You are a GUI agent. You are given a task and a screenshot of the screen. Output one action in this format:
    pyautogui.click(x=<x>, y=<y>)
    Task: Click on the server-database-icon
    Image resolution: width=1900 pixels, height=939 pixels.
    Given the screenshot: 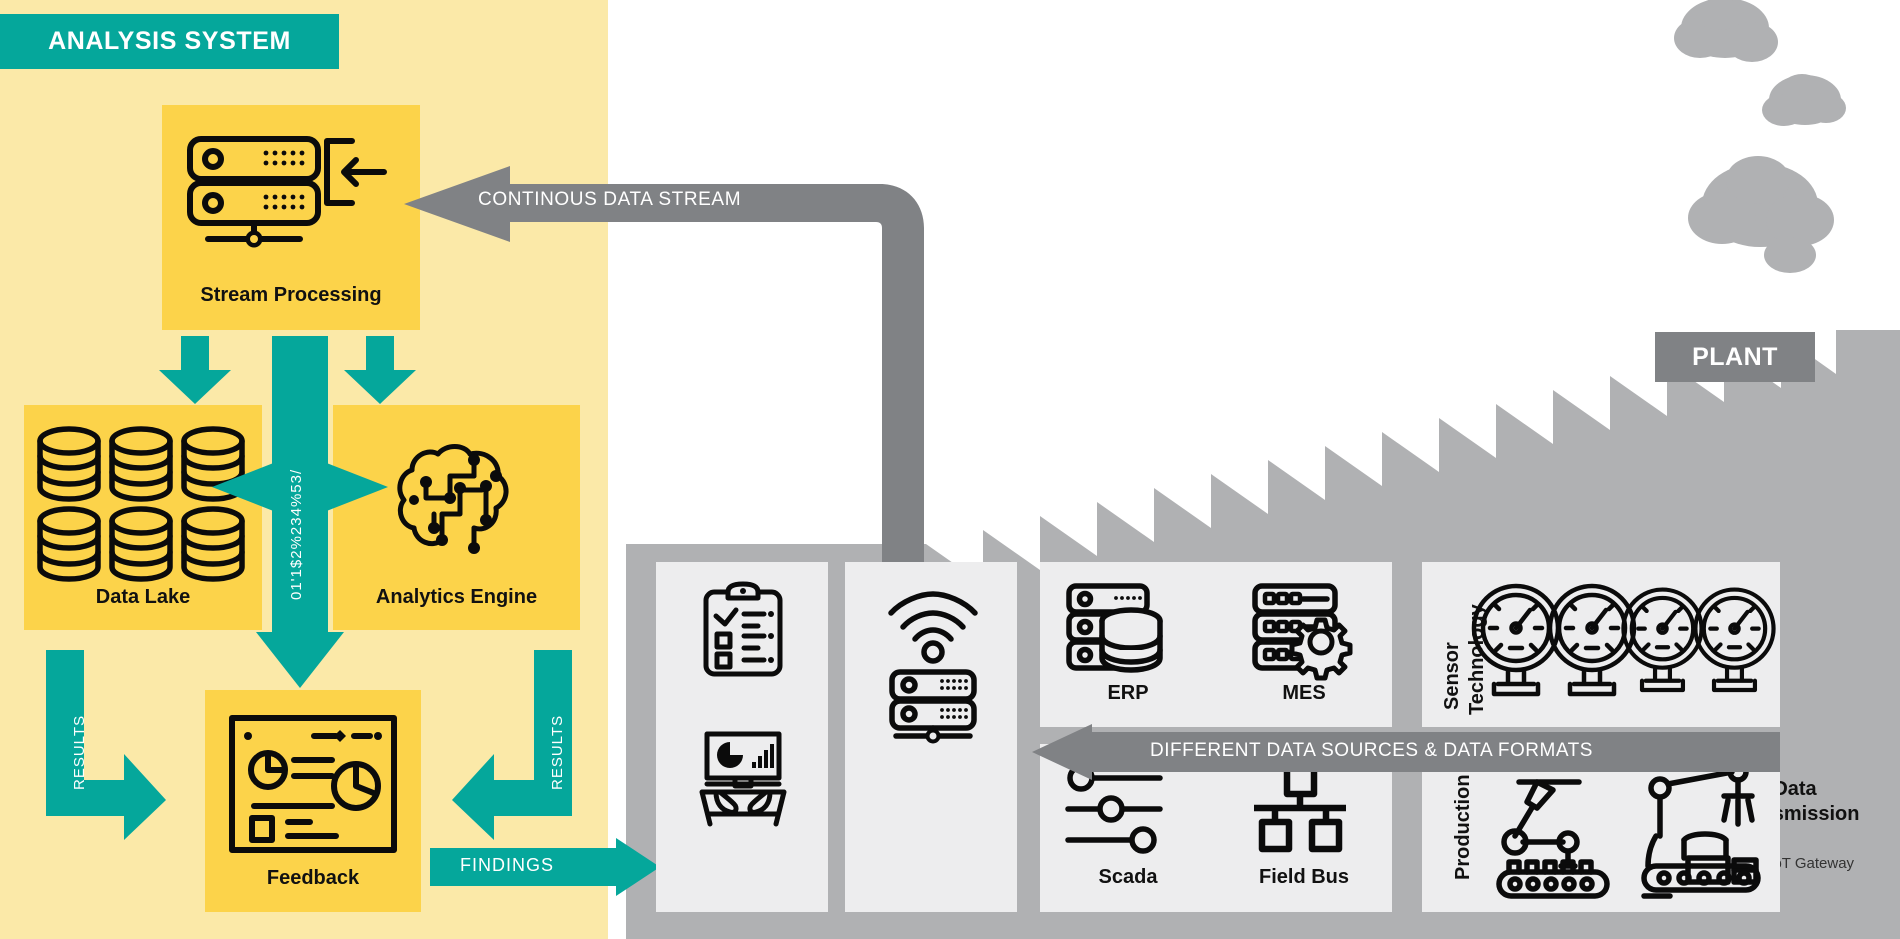 What is the action you would take?
    pyautogui.click(x=1114, y=628)
    